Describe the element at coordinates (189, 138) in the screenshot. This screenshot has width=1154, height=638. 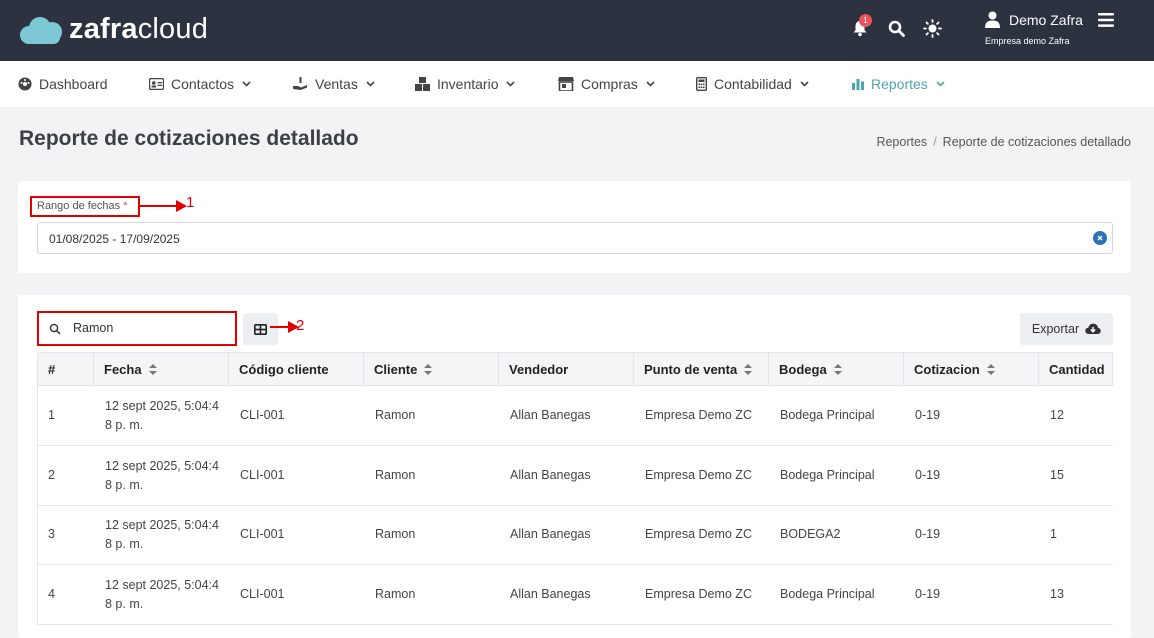
I see `page-title: Reporte de cotizaciones detallado` at that location.